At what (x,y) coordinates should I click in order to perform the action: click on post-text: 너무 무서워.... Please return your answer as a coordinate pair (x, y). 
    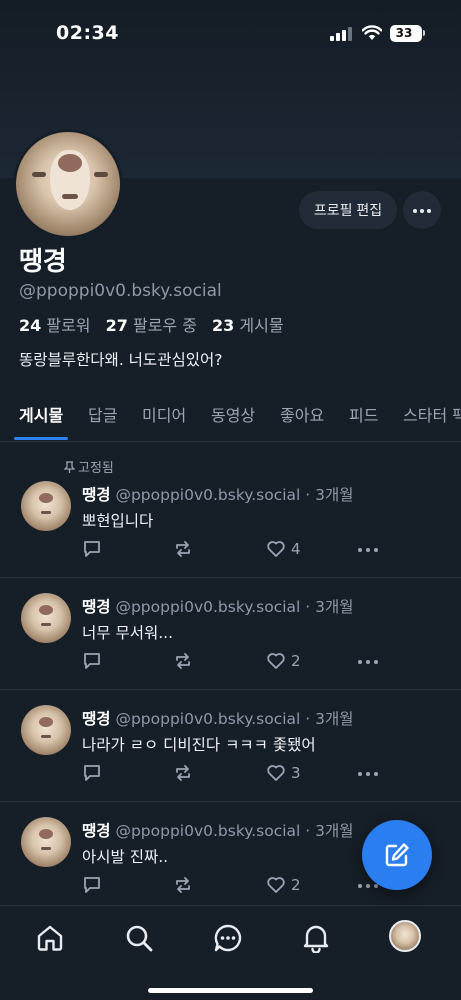
    Looking at the image, I should click on (128, 633).